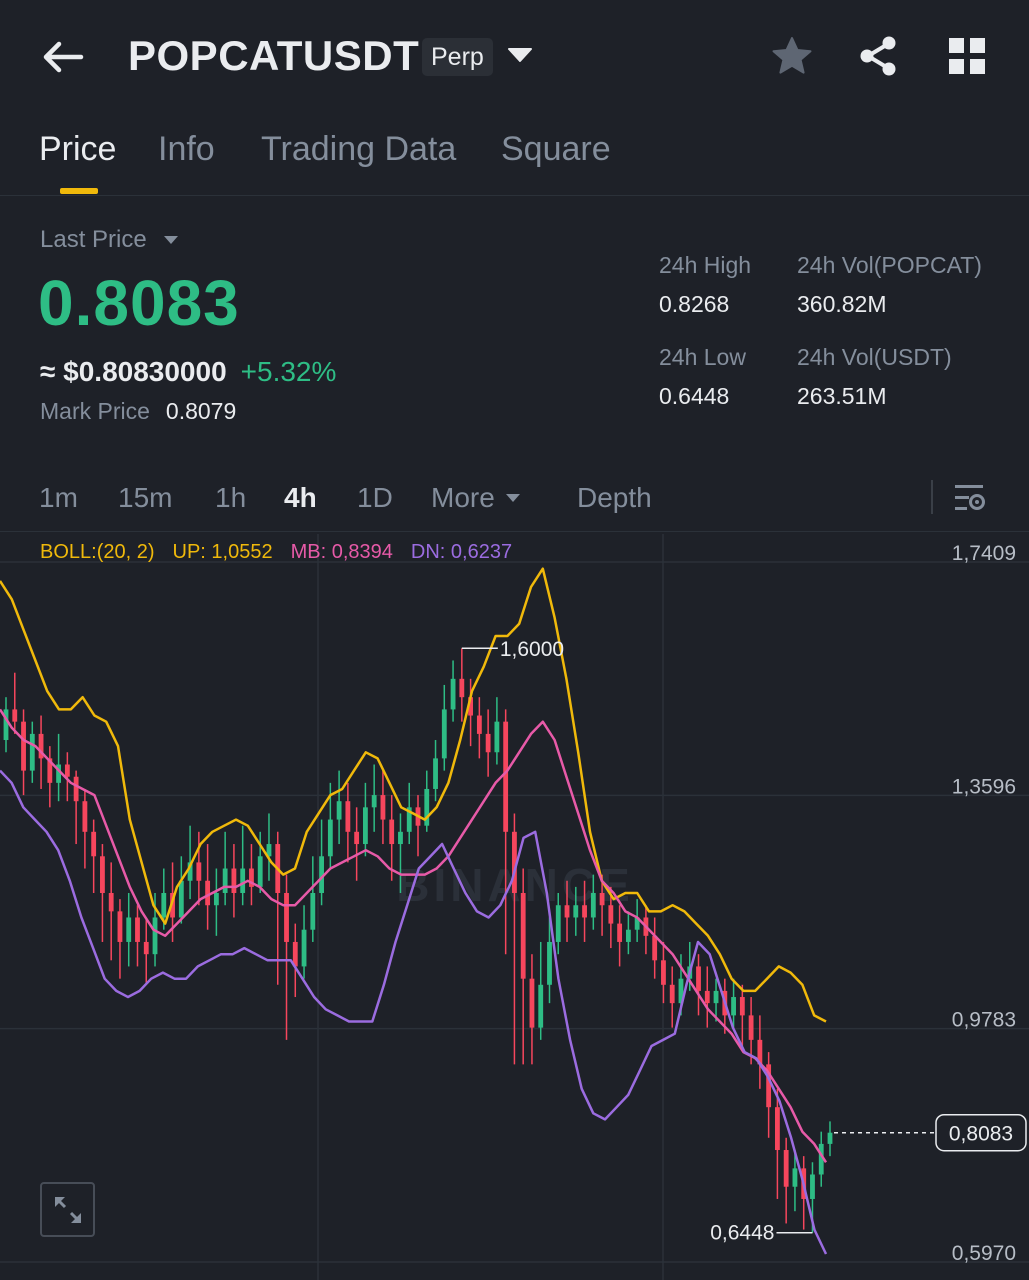 This screenshot has height=1280, width=1029. I want to click on stat-24h-vol-quote: 24h Vol(USDT) 263.51M, so click(874, 377).